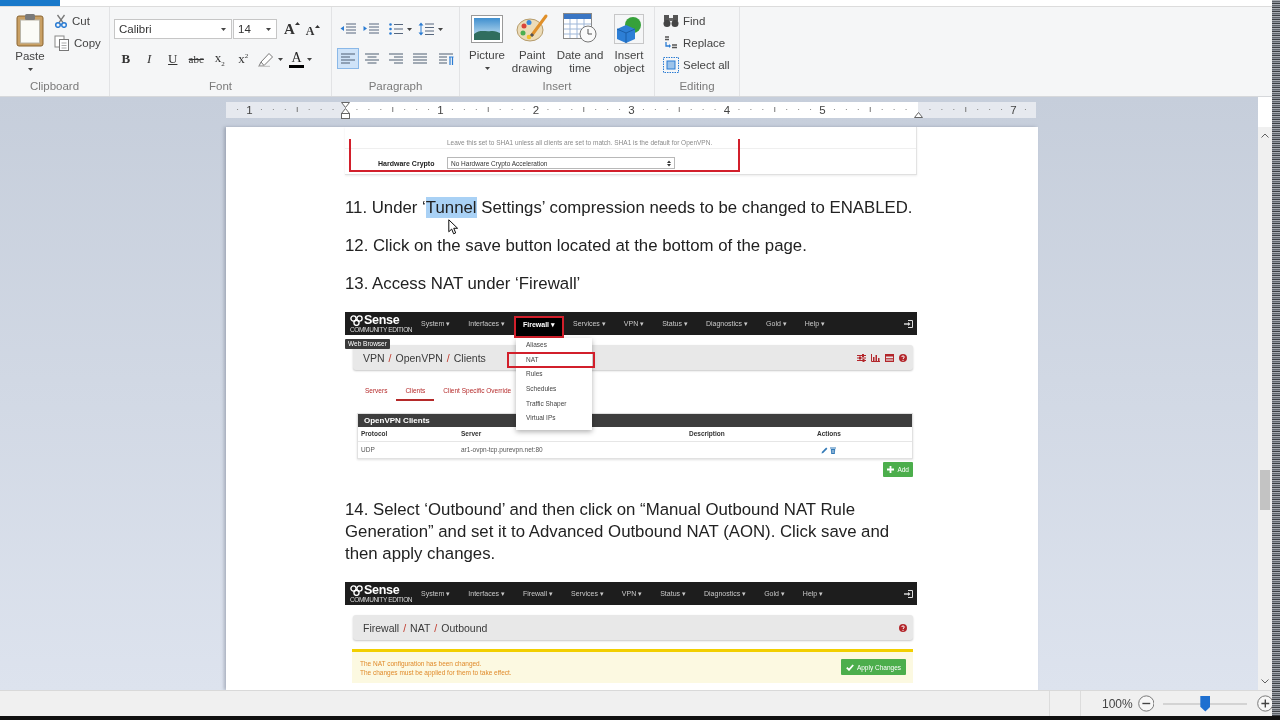  What do you see at coordinates (266, 59) in the screenshot?
I see `highlighter-icon` at bounding box center [266, 59].